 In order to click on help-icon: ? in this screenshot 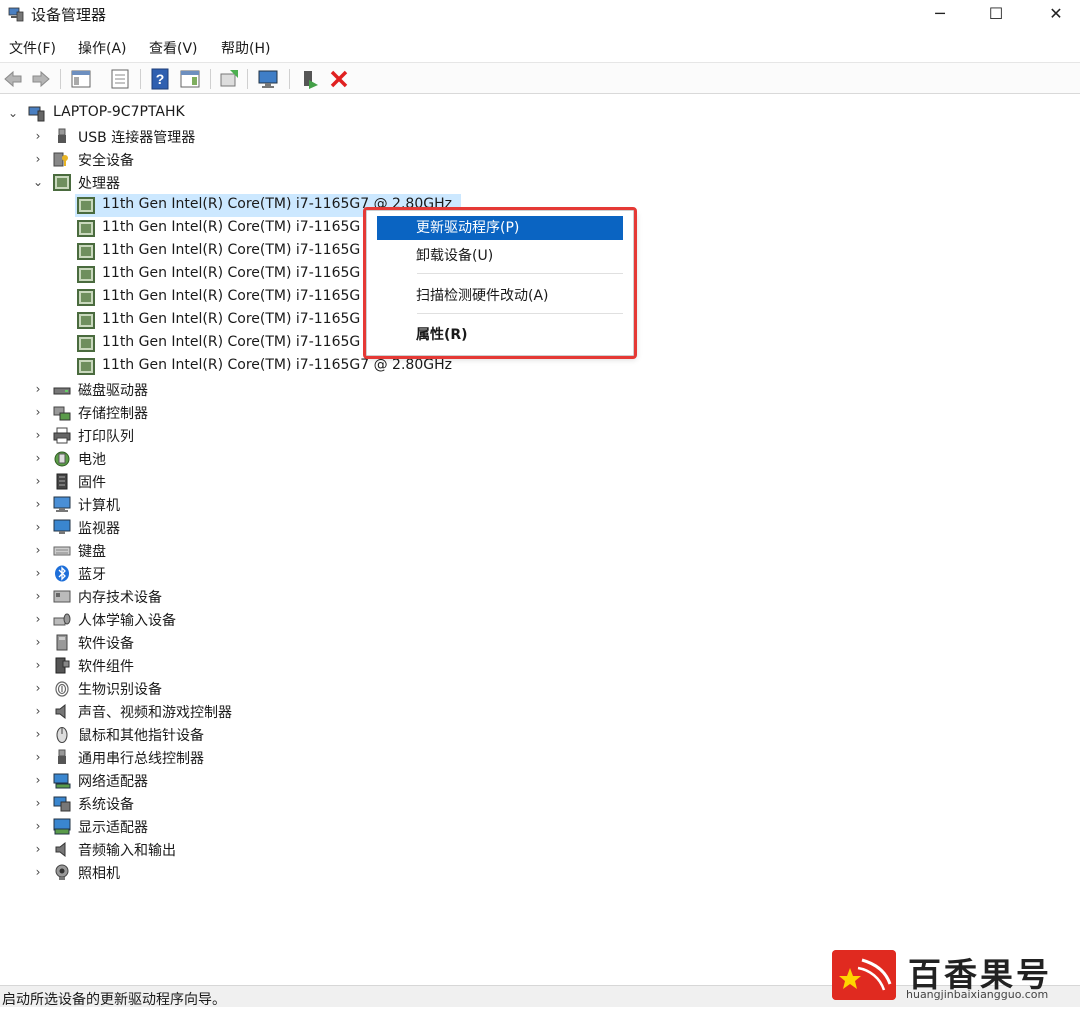, I will do `click(160, 79)`.